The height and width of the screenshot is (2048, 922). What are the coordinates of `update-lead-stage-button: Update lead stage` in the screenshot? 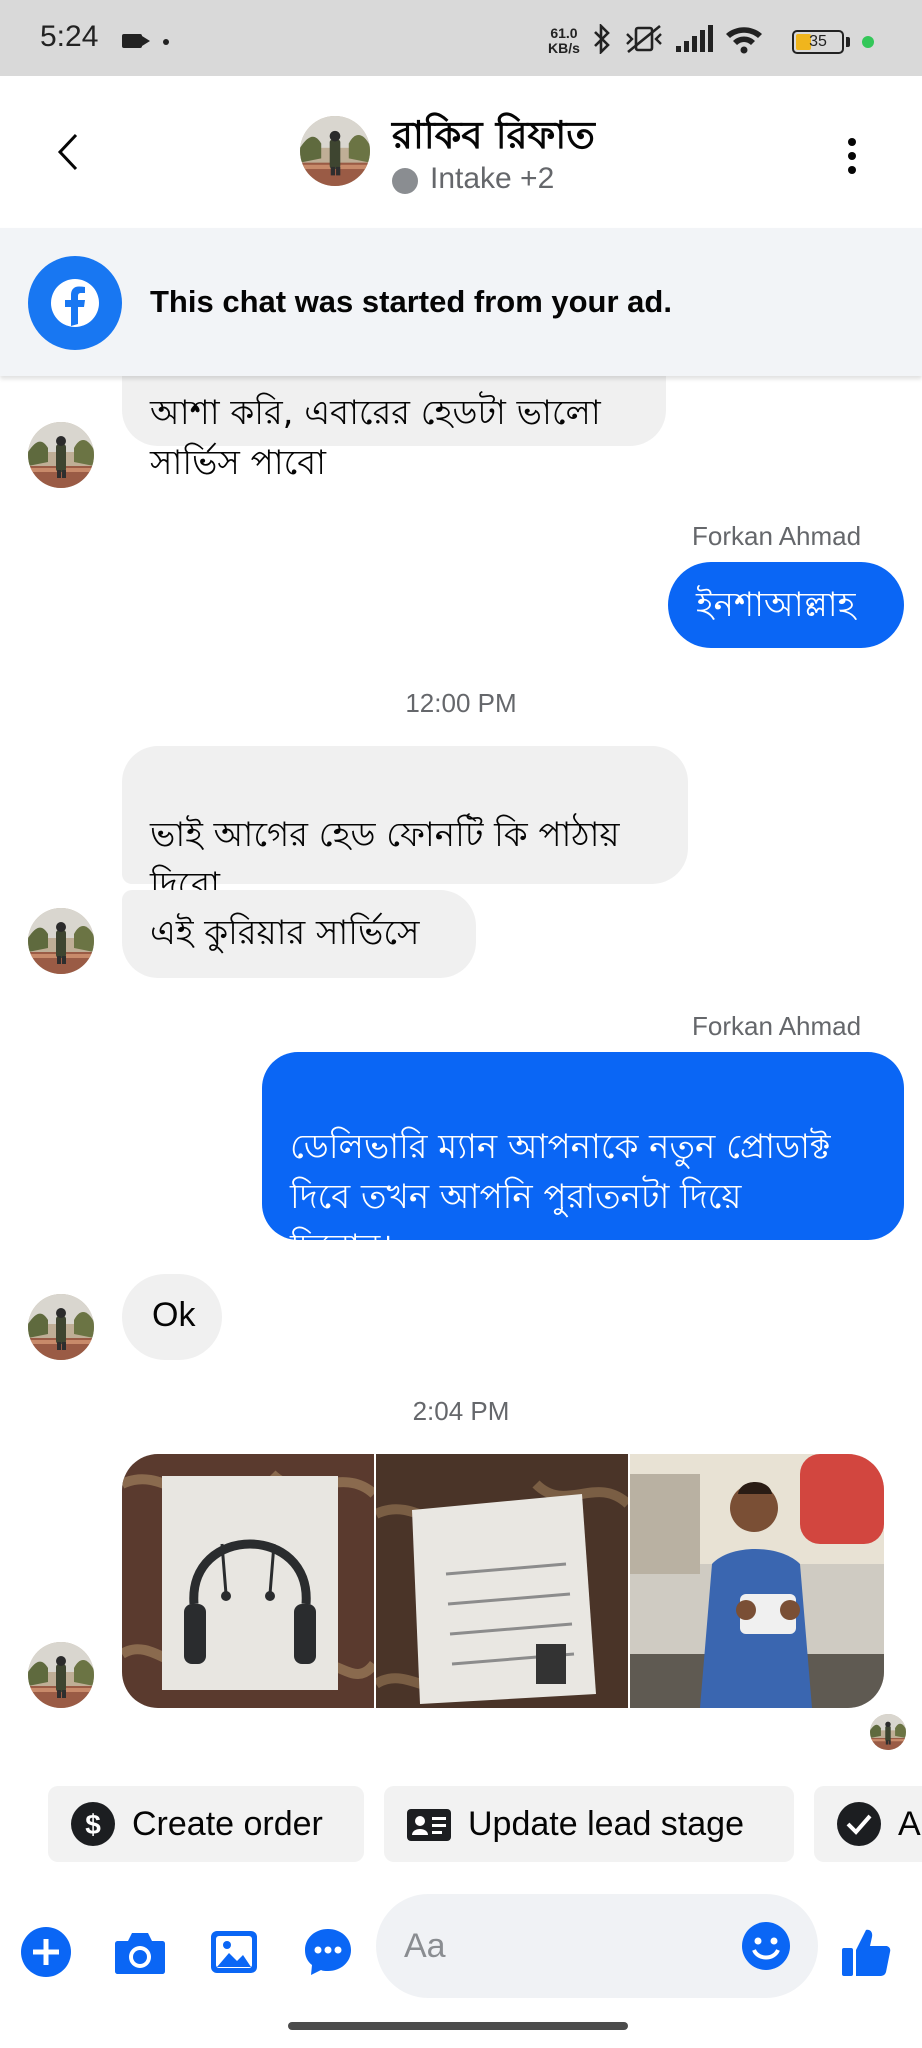 It's located at (589, 1824).